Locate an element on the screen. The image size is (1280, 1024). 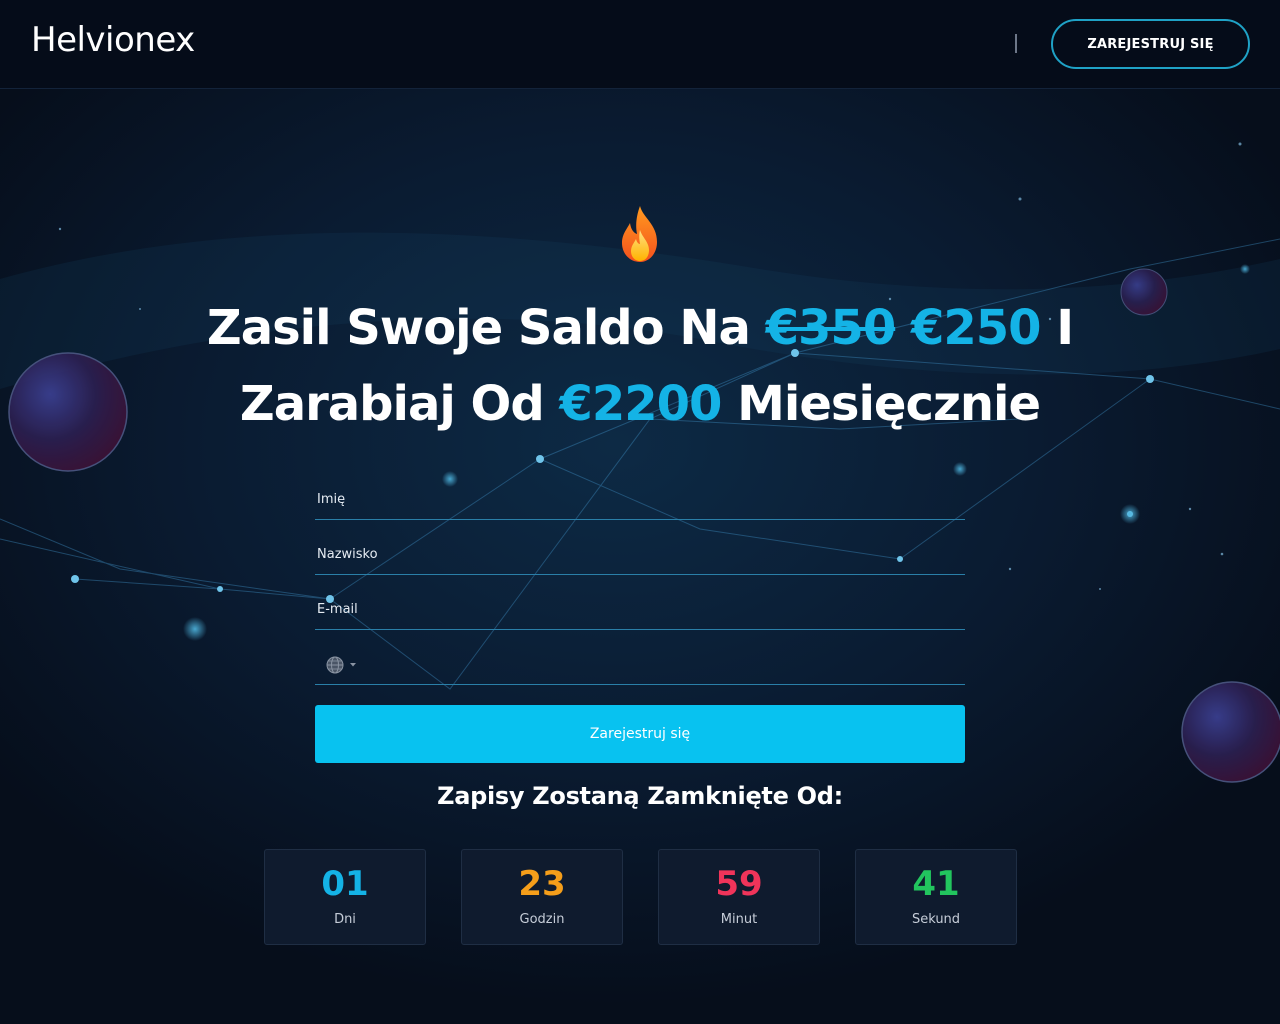
new-price: €250 is located at coordinates (976, 328).